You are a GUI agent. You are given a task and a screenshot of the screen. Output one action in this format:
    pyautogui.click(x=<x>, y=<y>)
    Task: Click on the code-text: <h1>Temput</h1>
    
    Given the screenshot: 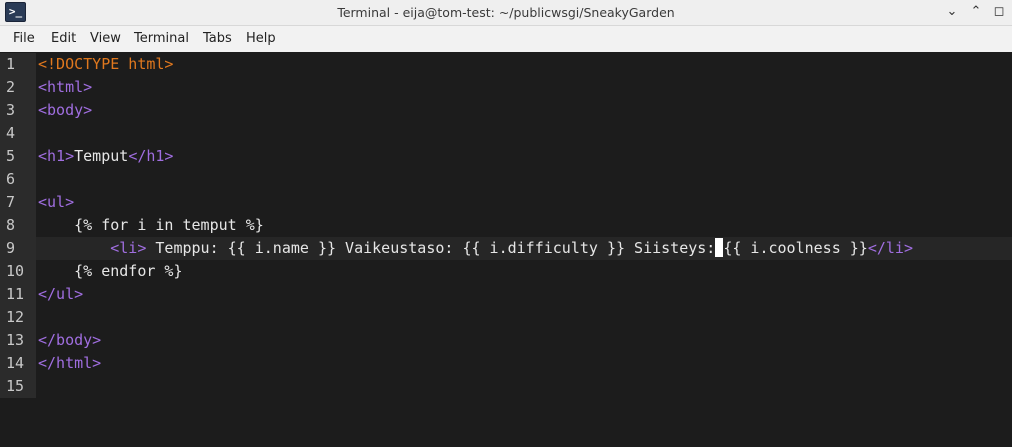 What is the action you would take?
    pyautogui.click(x=105, y=156)
    